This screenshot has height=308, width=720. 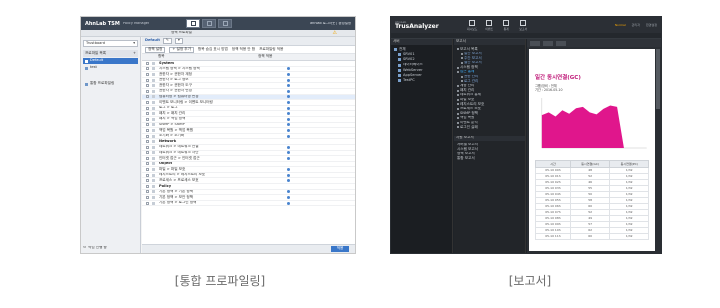 What do you see at coordinates (472, 25) in the screenshot?
I see `nav-dashboard: 대시보드` at bounding box center [472, 25].